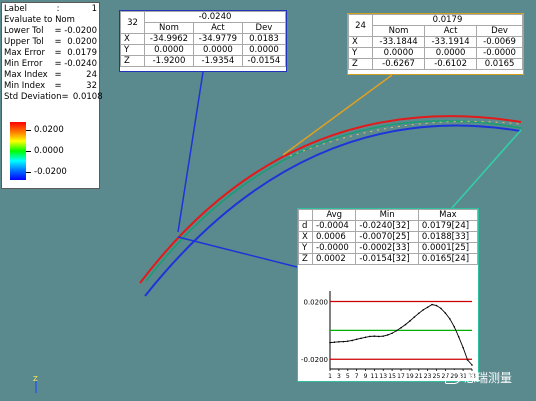  Describe the element at coordinates (448, 259) in the screenshot. I see `max-cell: 0.0165[24]` at that location.